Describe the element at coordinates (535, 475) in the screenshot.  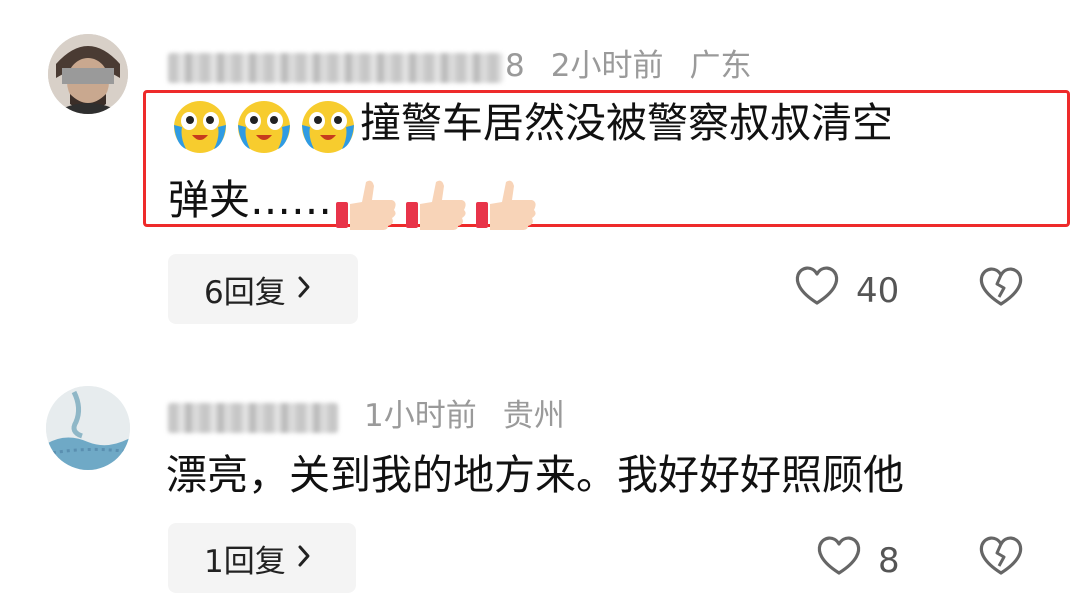
I see `comment-text: 漂亮，关到我的地方来。我好好好照顾他` at that location.